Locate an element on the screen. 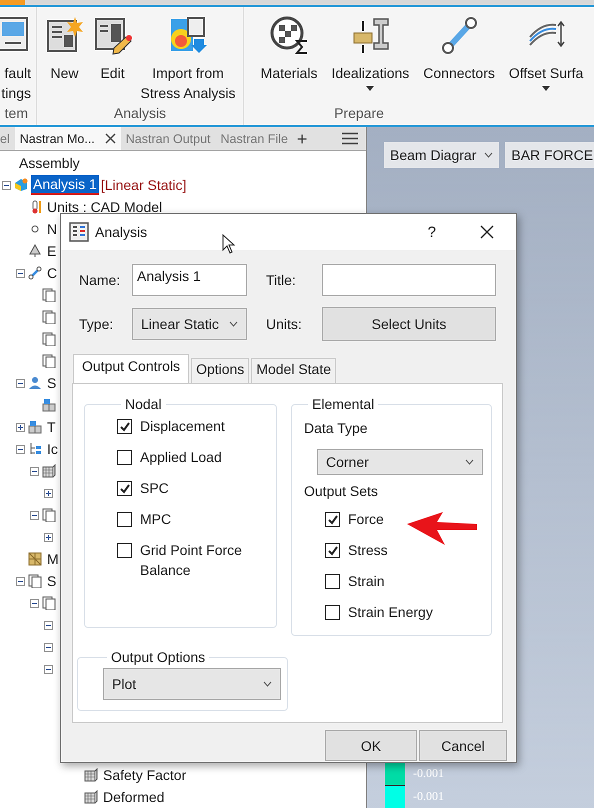  button-label: Connectors is located at coordinates (459, 73).